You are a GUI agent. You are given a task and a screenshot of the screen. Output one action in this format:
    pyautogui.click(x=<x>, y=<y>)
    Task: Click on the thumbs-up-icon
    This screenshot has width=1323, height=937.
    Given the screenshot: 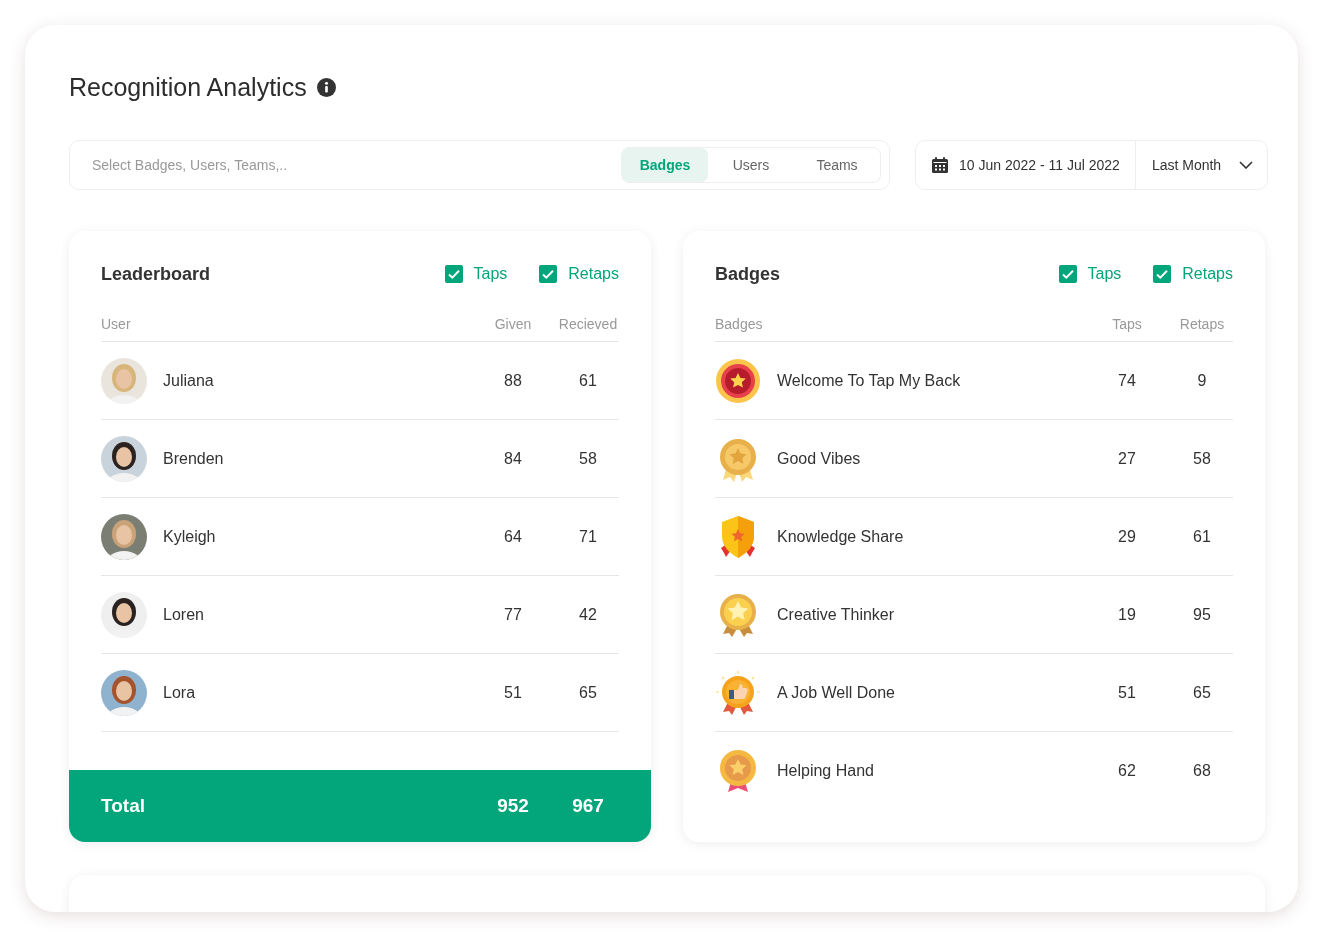 What is the action you would take?
    pyautogui.click(x=738, y=692)
    